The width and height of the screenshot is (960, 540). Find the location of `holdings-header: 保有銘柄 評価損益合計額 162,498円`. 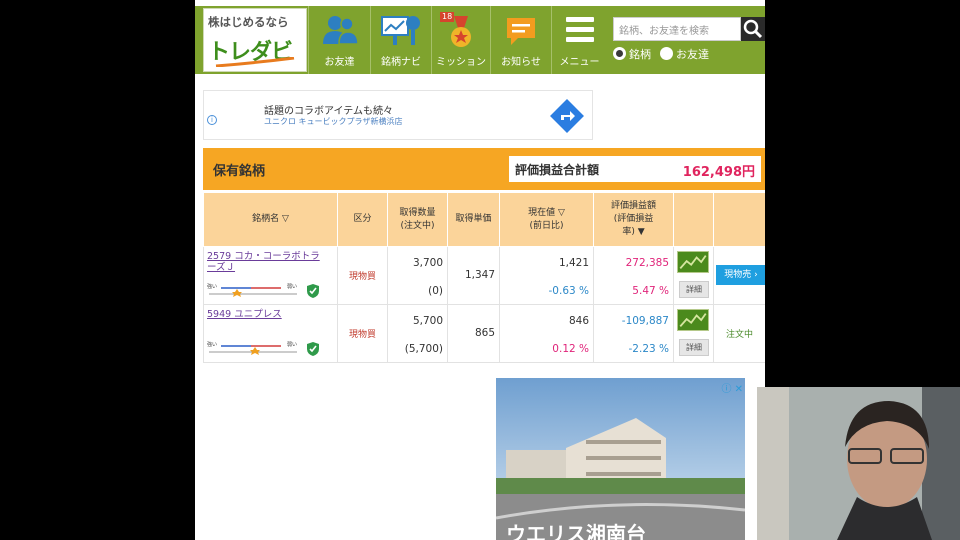

holdings-header: 保有銘柄 評価損益合計額 162,498円 is located at coordinates (484, 169).